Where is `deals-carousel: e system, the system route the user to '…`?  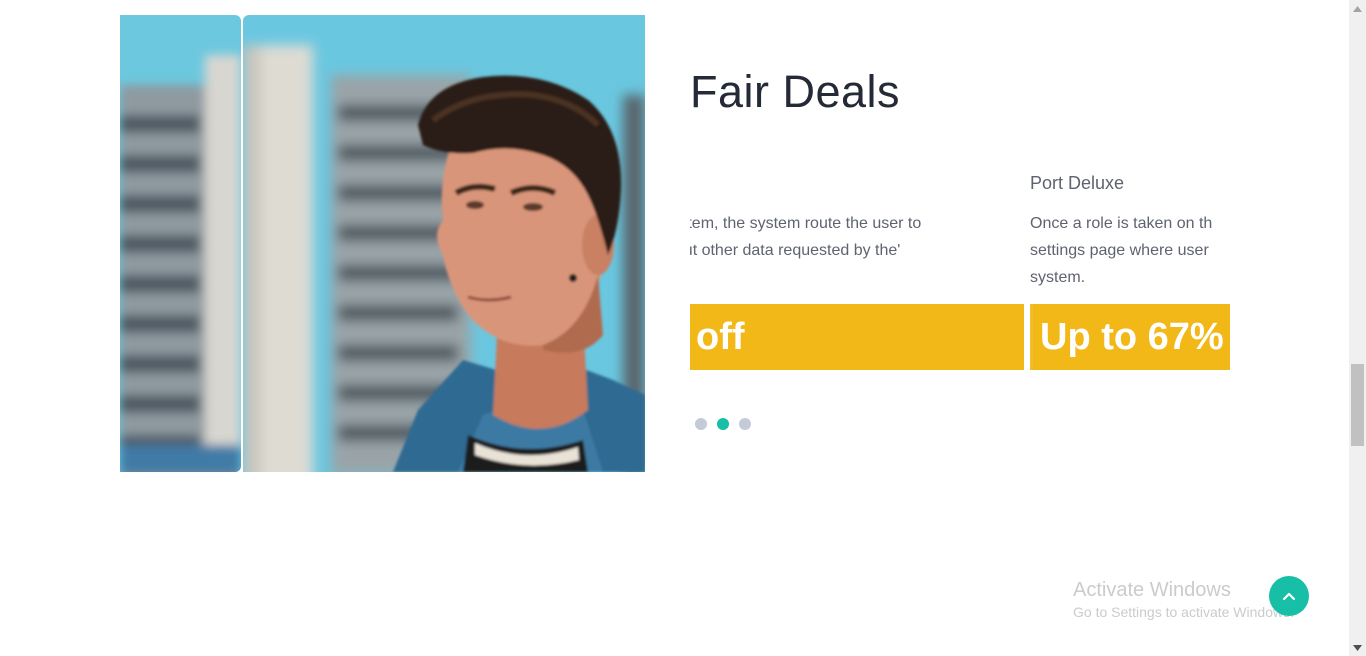
deals-carousel: e system, the system route the user to '… is located at coordinates (960, 275).